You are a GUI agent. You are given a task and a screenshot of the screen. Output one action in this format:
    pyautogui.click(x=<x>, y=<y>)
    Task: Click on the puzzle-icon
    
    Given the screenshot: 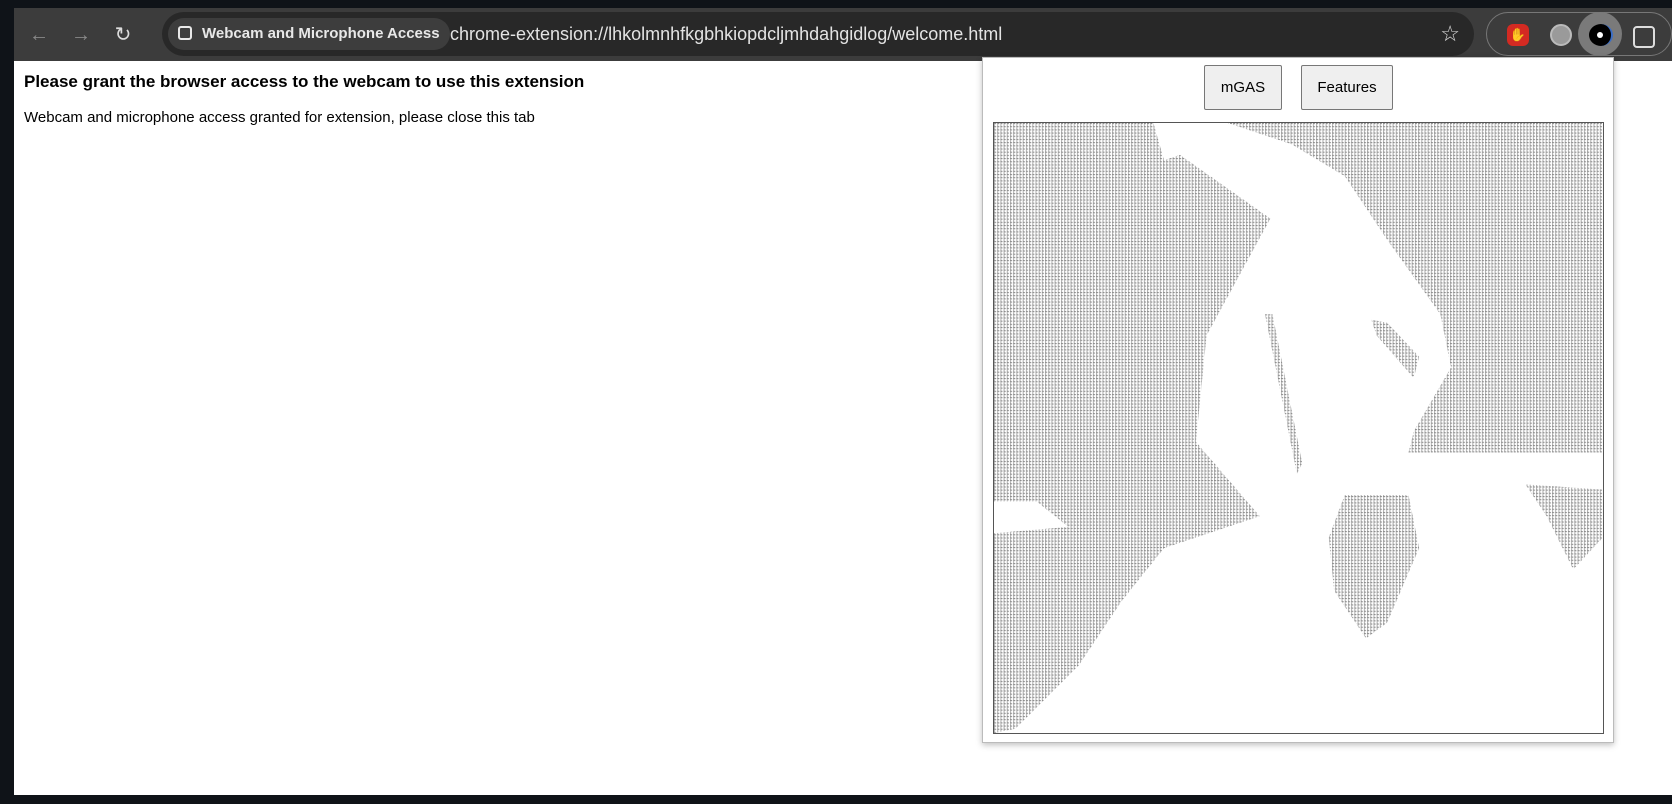 What is the action you would take?
    pyautogui.click(x=1644, y=37)
    